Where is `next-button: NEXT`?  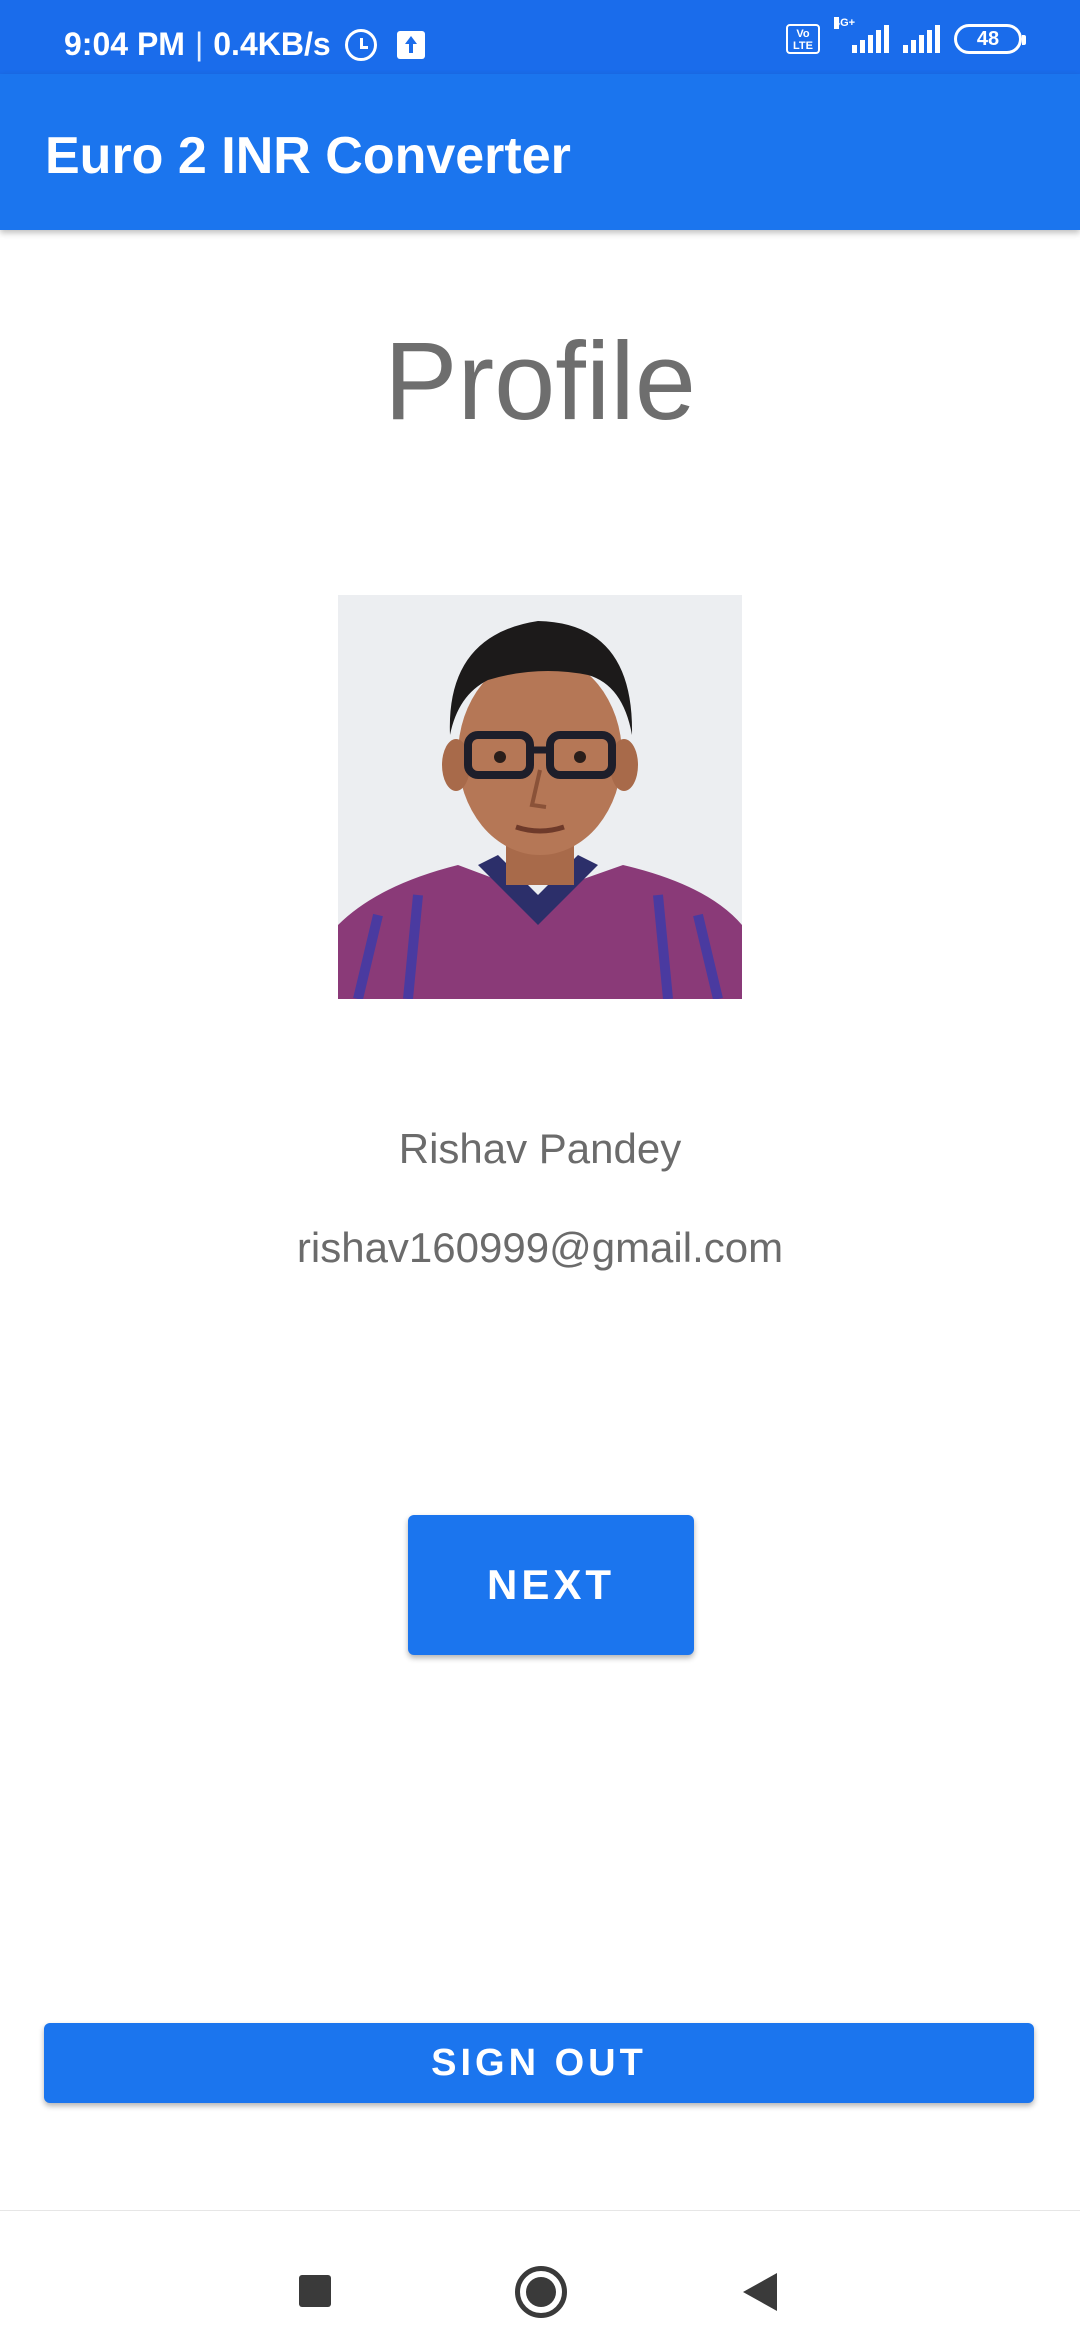 next-button: NEXT is located at coordinates (551, 1585).